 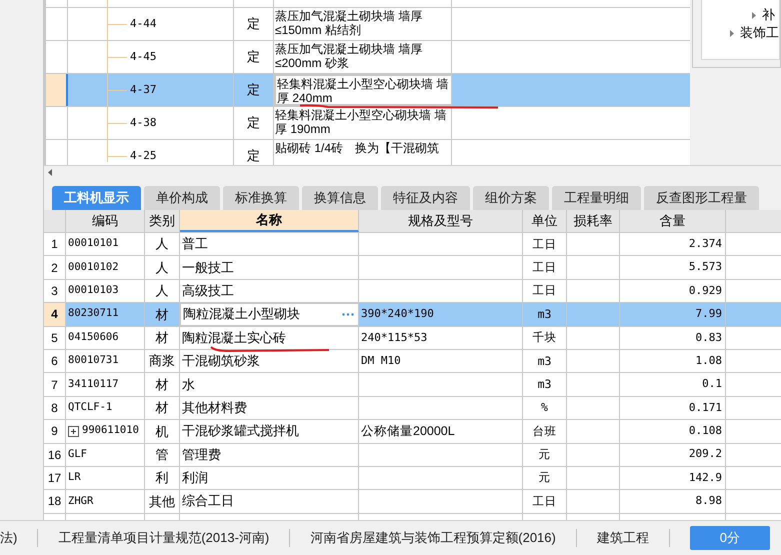 I want to click on material-row: 18 ZHGR 其他 综合工日 工日 8.98, so click(x=412, y=502).